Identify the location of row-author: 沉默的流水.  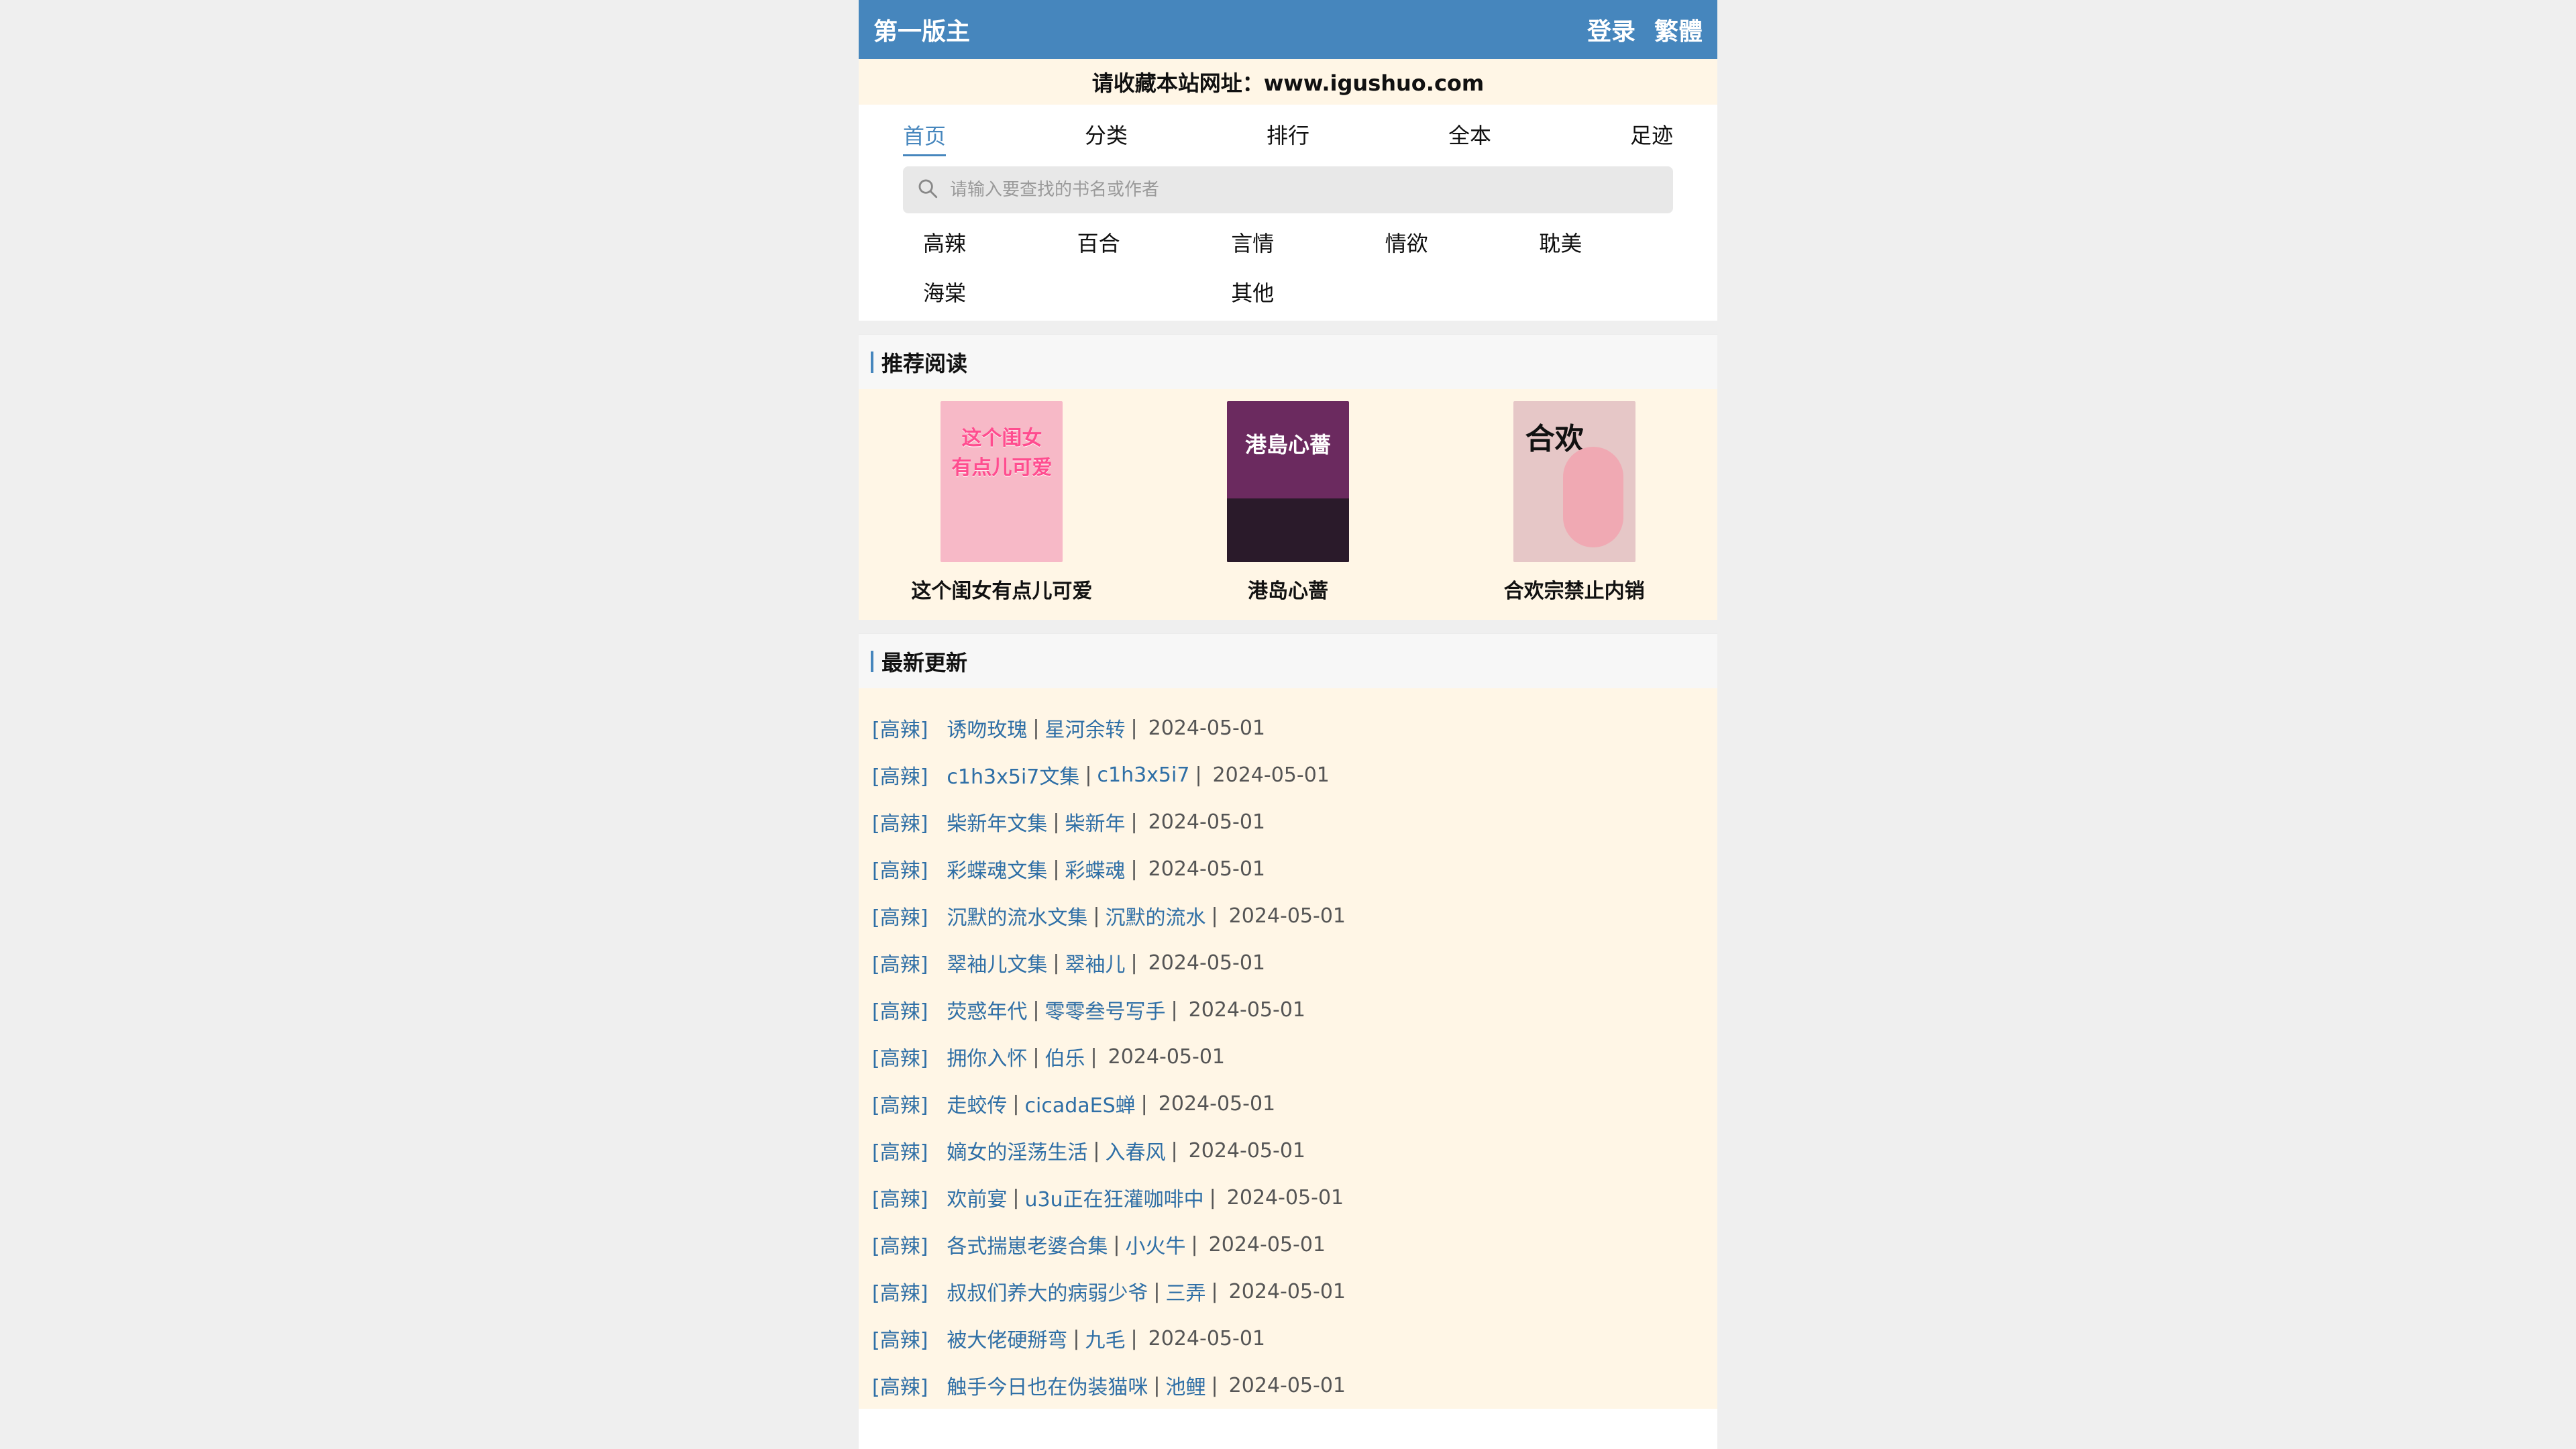
(1156, 915).